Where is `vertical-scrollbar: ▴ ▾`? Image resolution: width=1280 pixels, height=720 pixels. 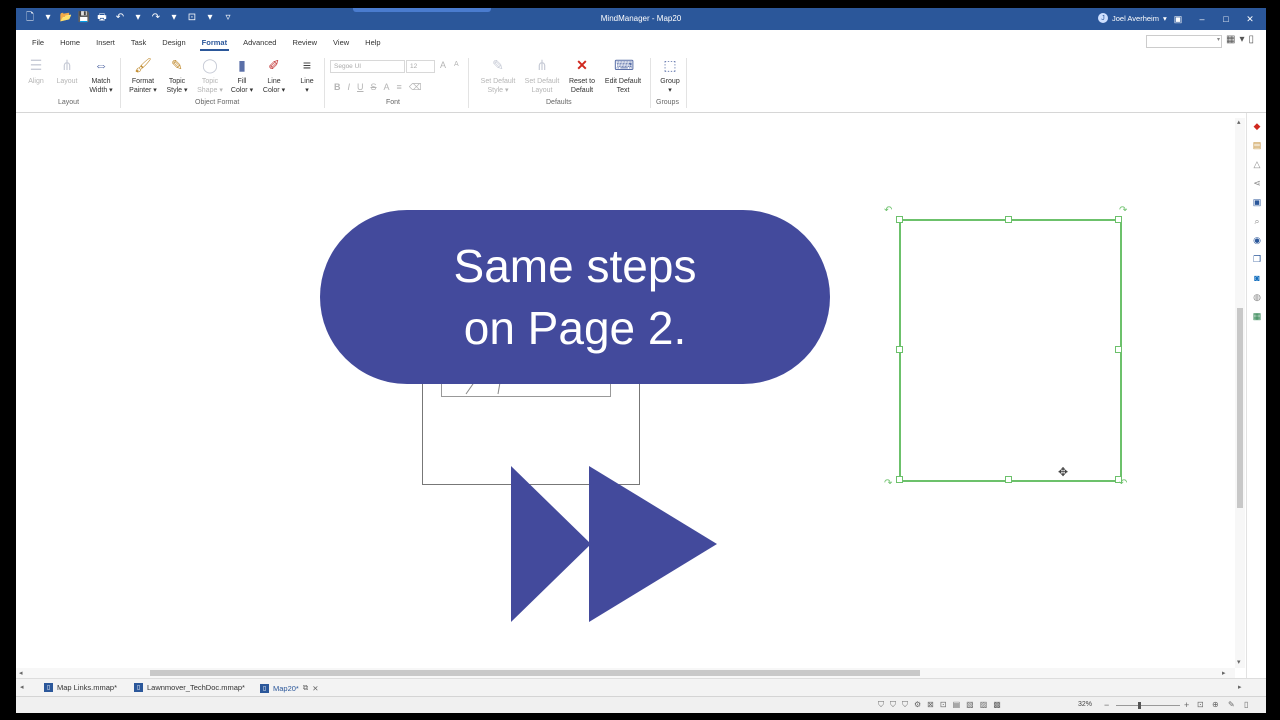 vertical-scrollbar: ▴ ▾ is located at coordinates (1240, 393).